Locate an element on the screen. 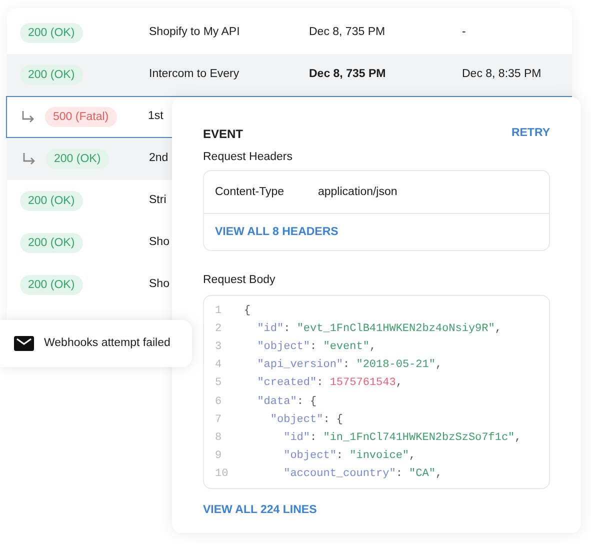  table-cell: Stri is located at coordinates (157, 200).